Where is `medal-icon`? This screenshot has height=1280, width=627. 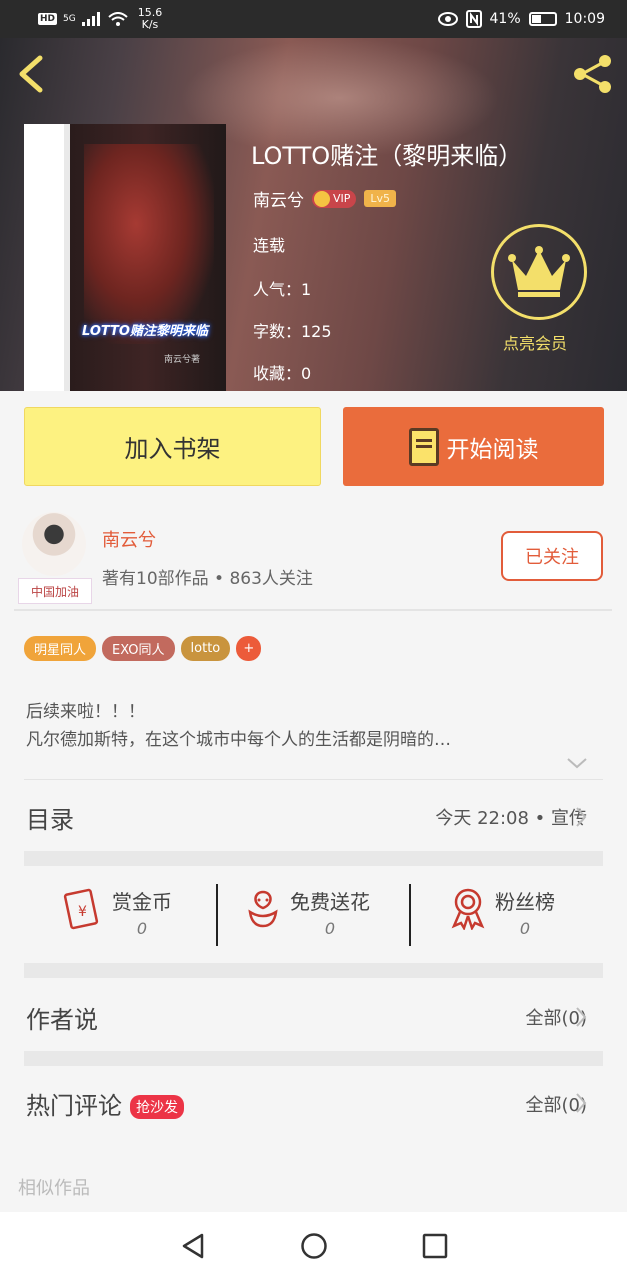
medal-icon is located at coordinates (468, 909).